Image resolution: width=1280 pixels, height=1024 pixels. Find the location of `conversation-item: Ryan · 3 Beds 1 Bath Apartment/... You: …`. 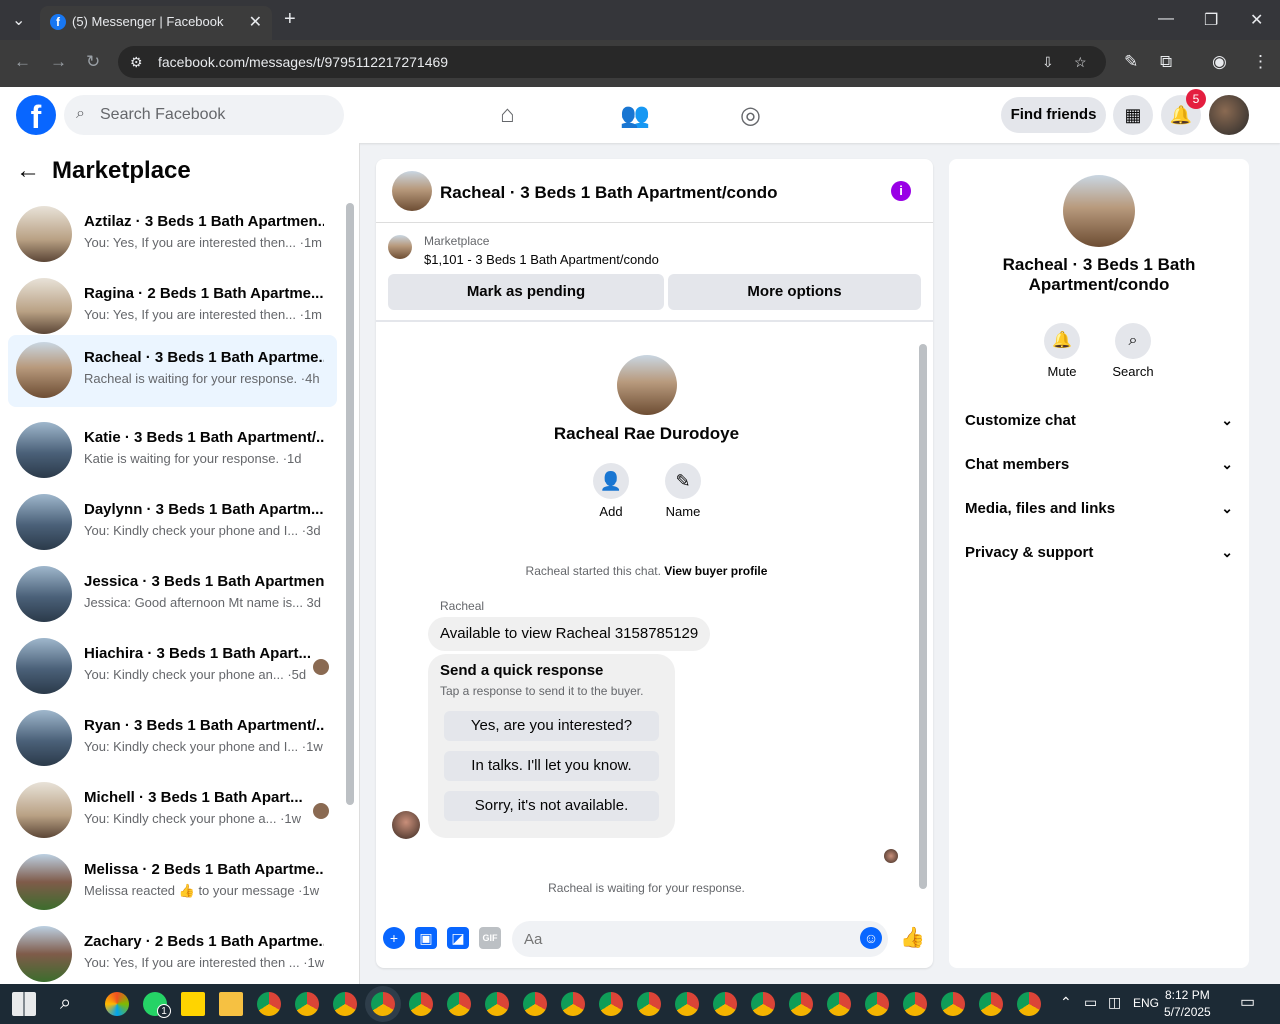

conversation-item: Ryan · 3 Beds 1 Bath Apartment/... You: … is located at coordinates (172, 738).